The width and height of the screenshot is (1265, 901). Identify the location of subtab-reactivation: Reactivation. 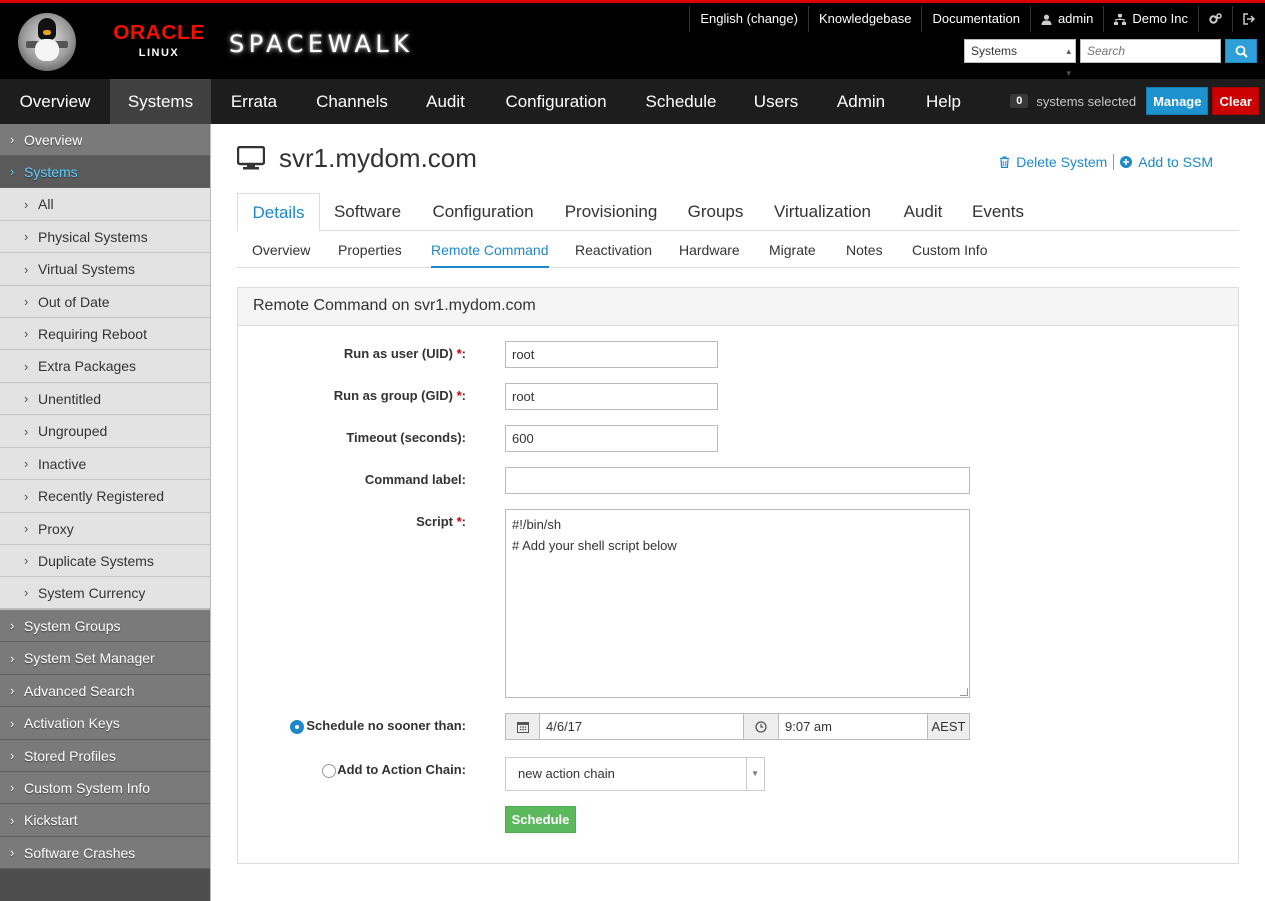
(613, 250).